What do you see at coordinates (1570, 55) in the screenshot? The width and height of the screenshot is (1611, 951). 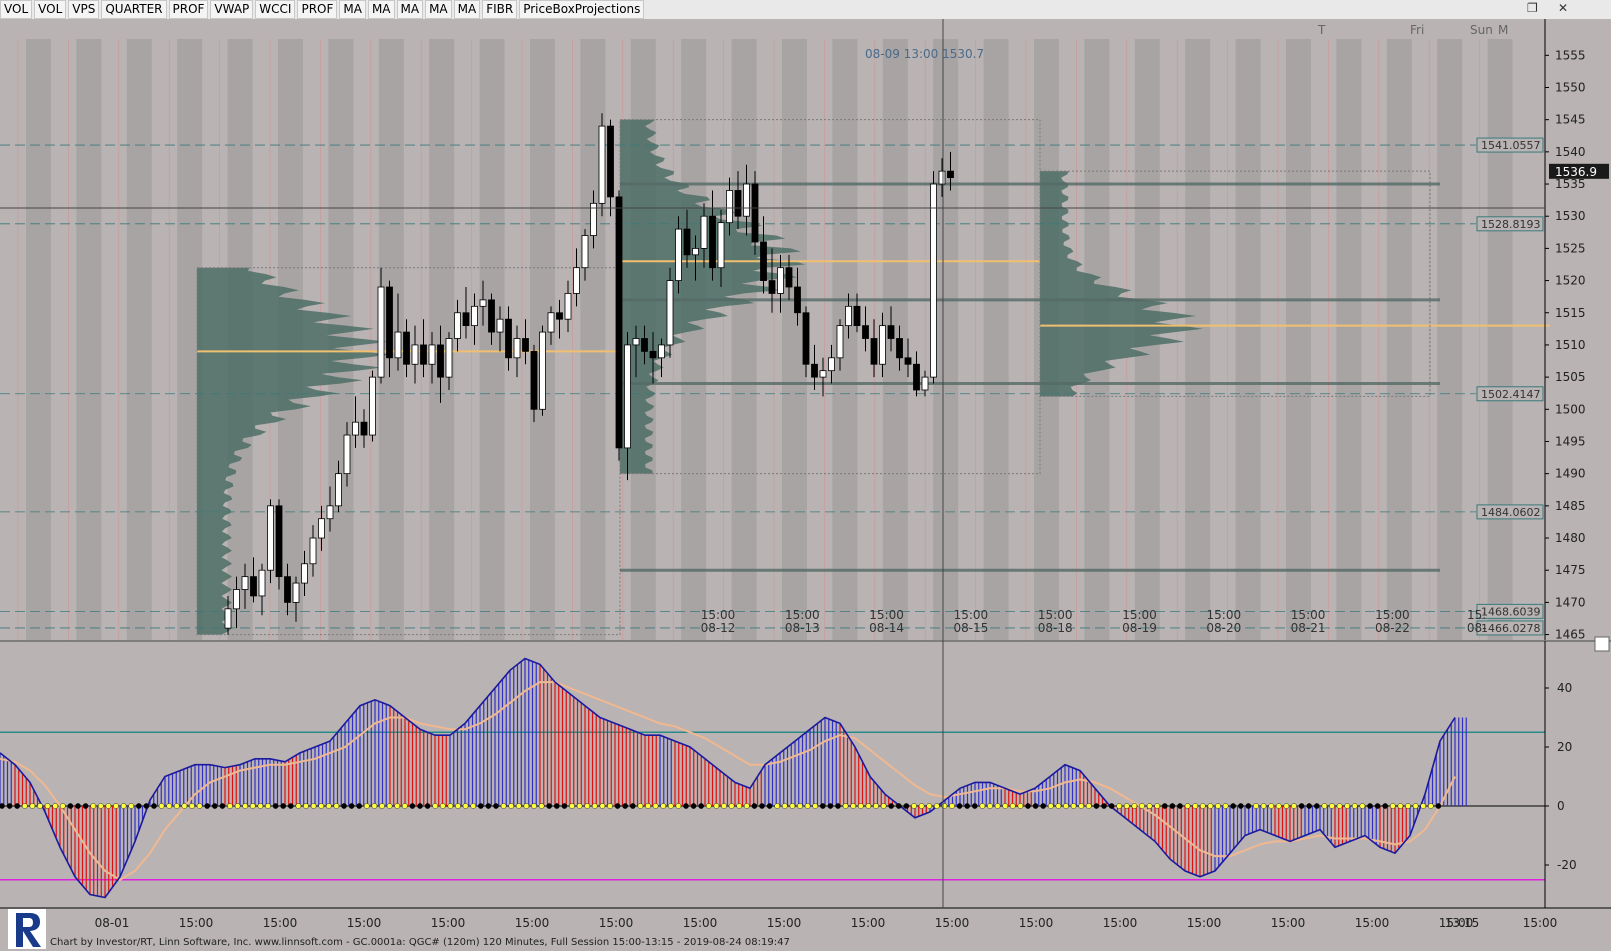 I see `price-tick-label: 1555` at bounding box center [1570, 55].